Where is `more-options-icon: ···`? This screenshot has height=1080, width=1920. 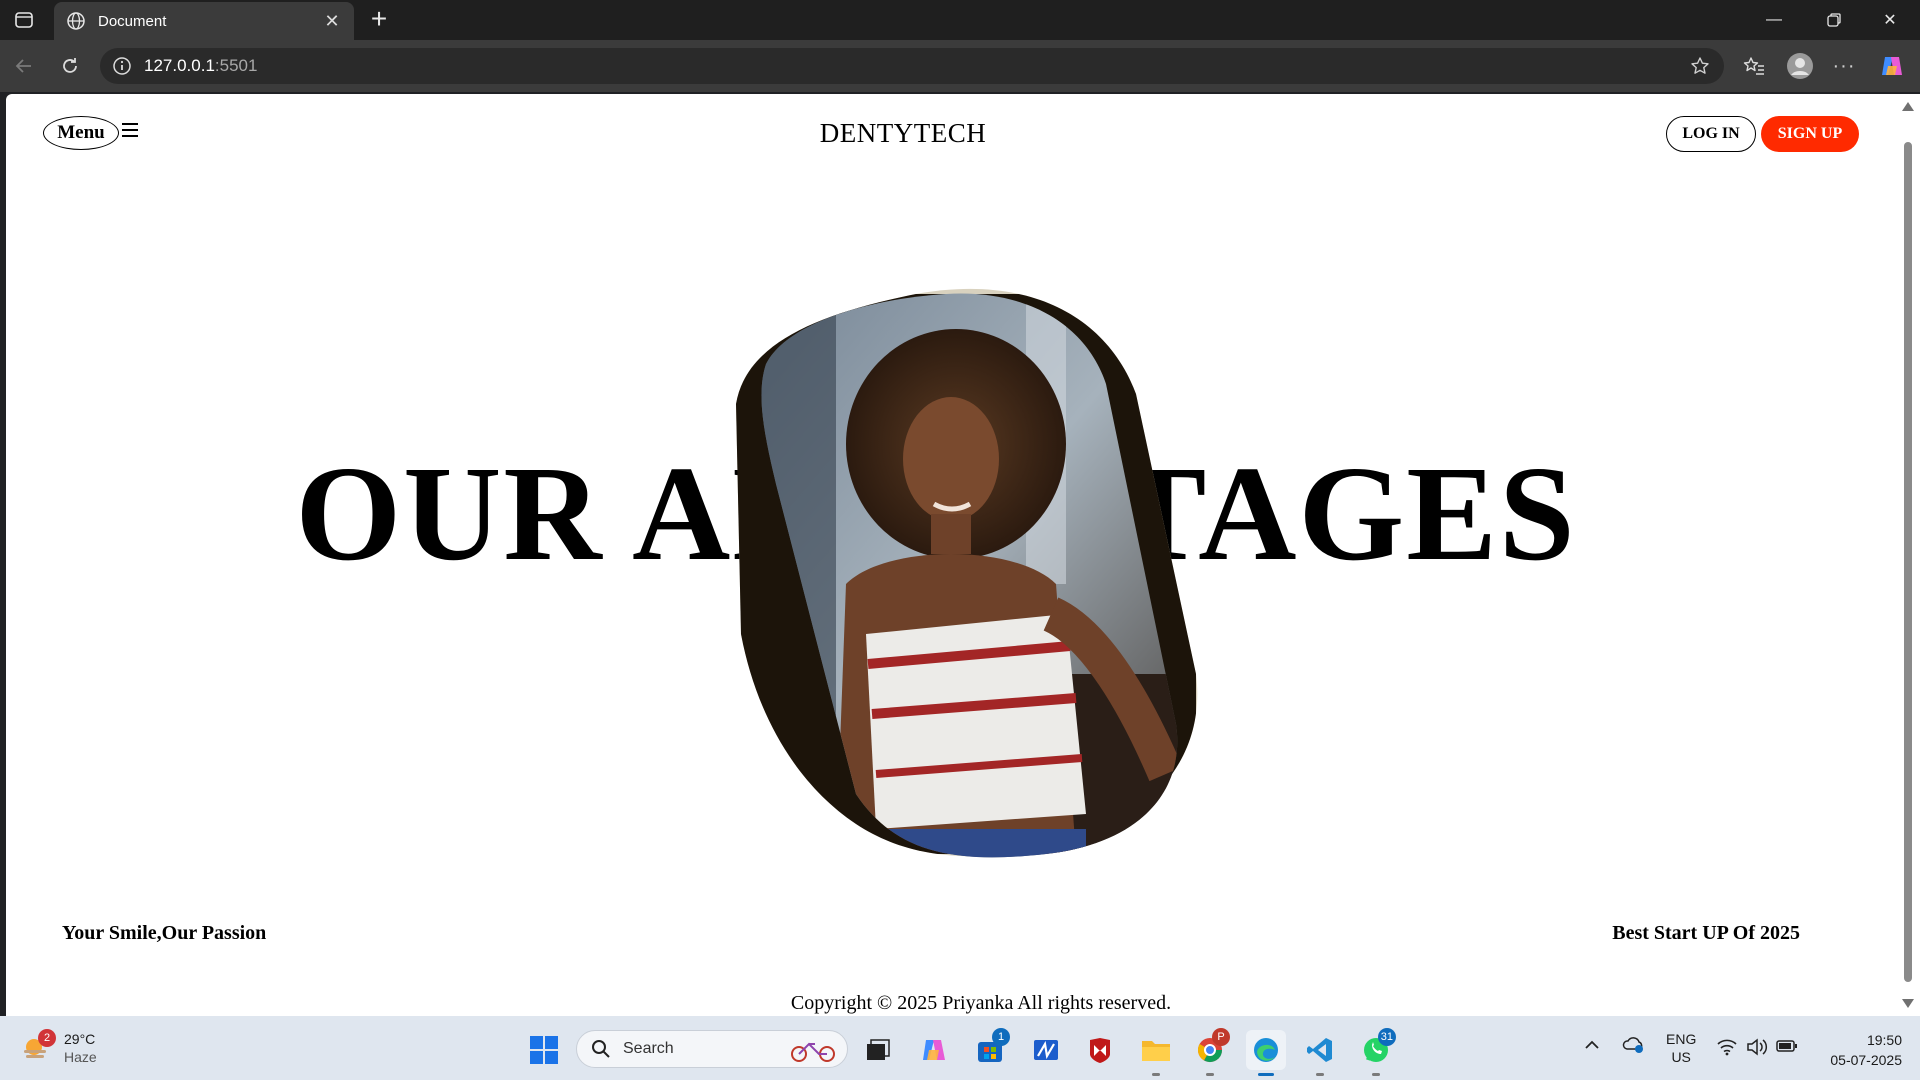
more-options-icon: ··· is located at coordinates (1844, 66).